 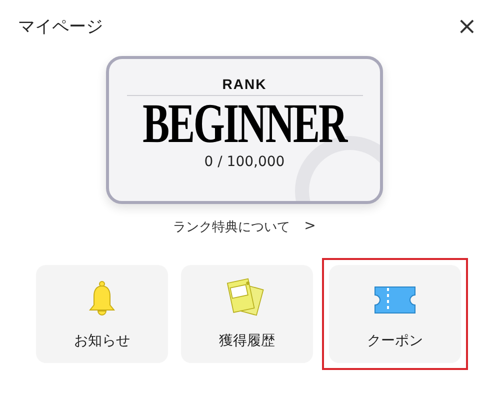 What do you see at coordinates (244, 162) in the screenshot?
I see `points-text: 0 / 100,000` at bounding box center [244, 162].